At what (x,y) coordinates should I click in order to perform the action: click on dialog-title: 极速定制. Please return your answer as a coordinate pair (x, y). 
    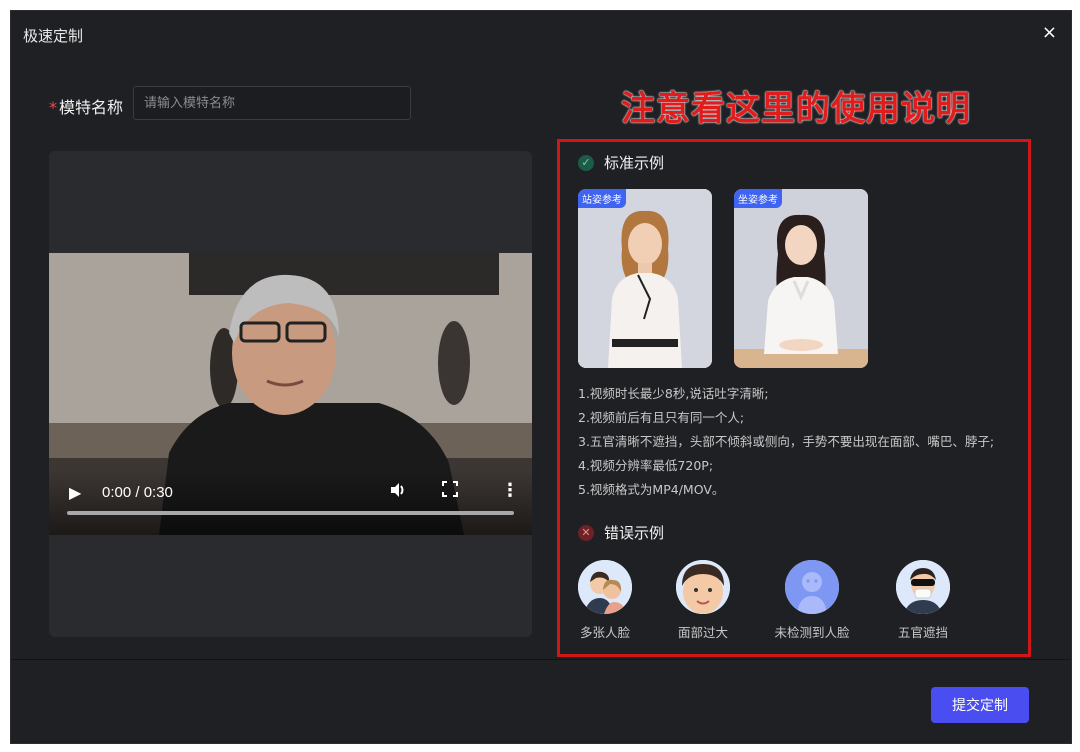
    Looking at the image, I should click on (53, 36).